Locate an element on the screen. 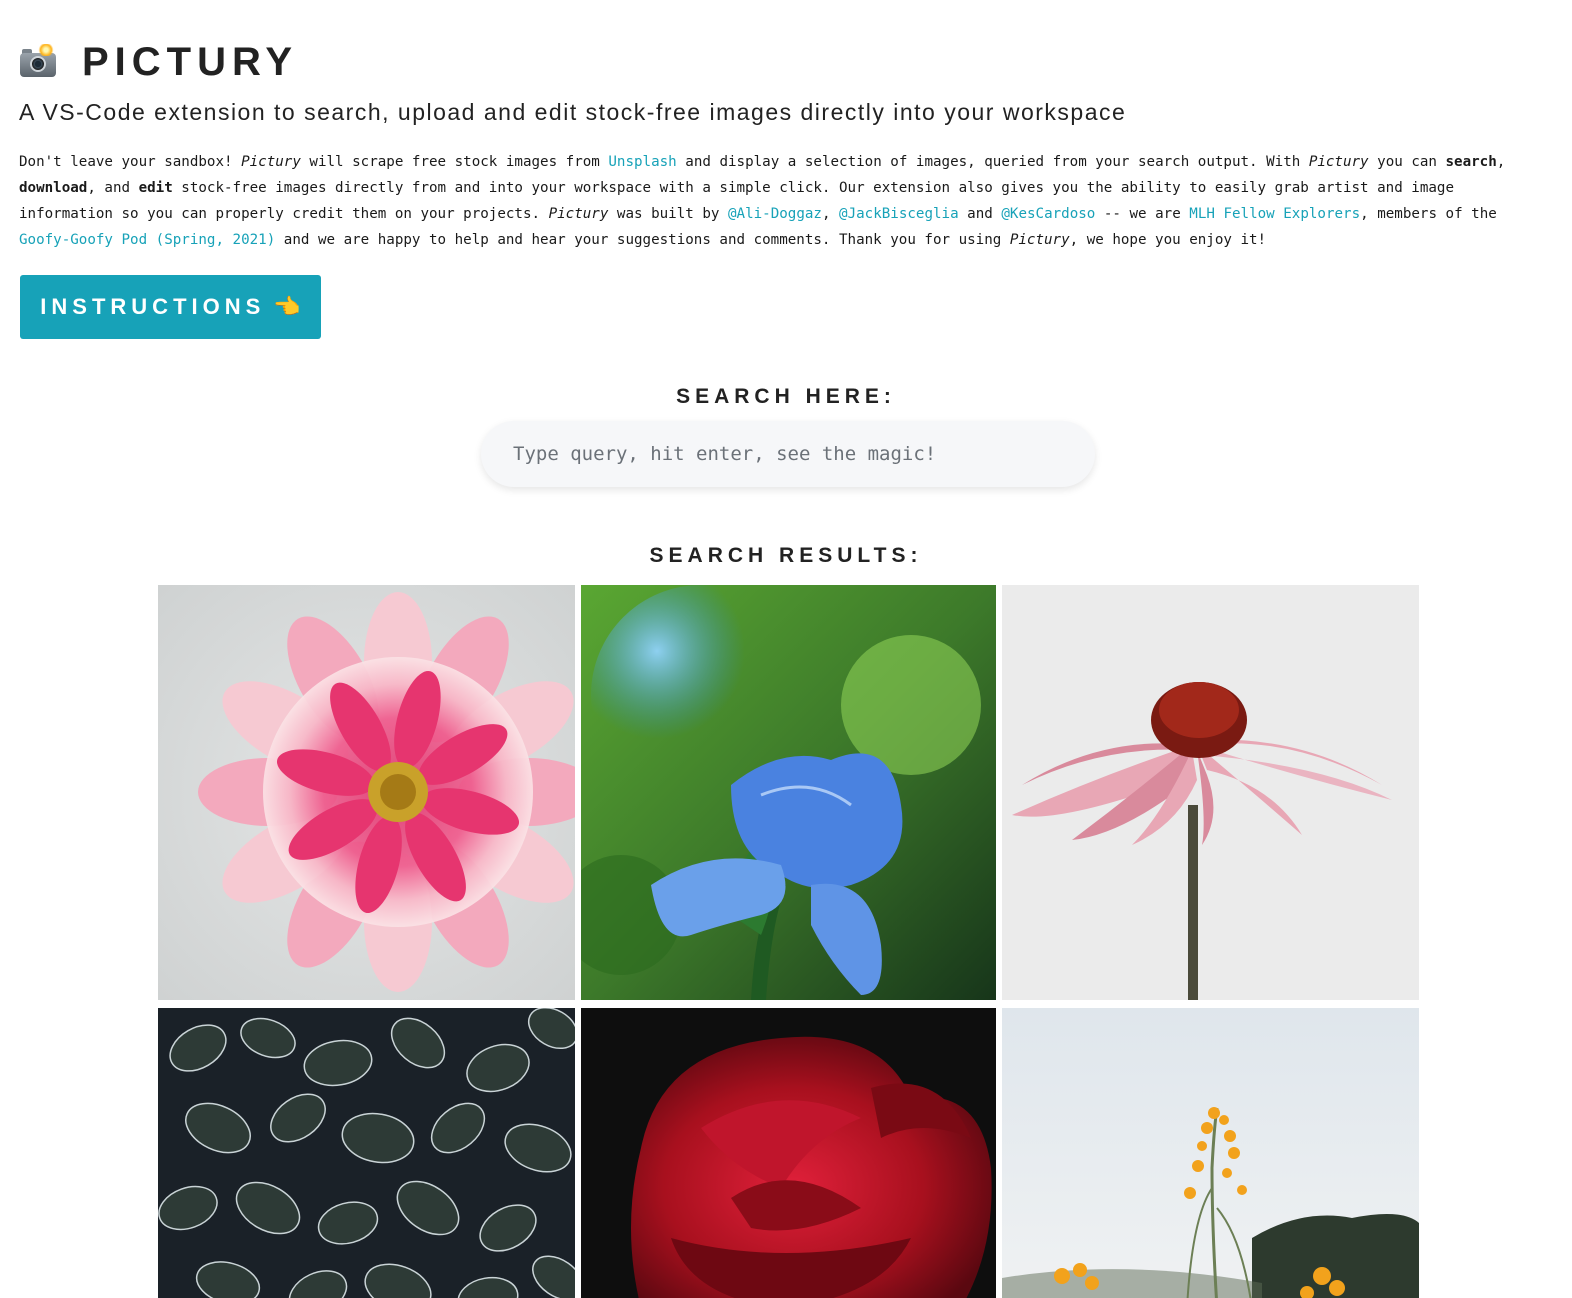 Image resolution: width=1572 pixels, height=1298 pixels. search-heading: SEARCH HERE: is located at coordinates (786, 396).